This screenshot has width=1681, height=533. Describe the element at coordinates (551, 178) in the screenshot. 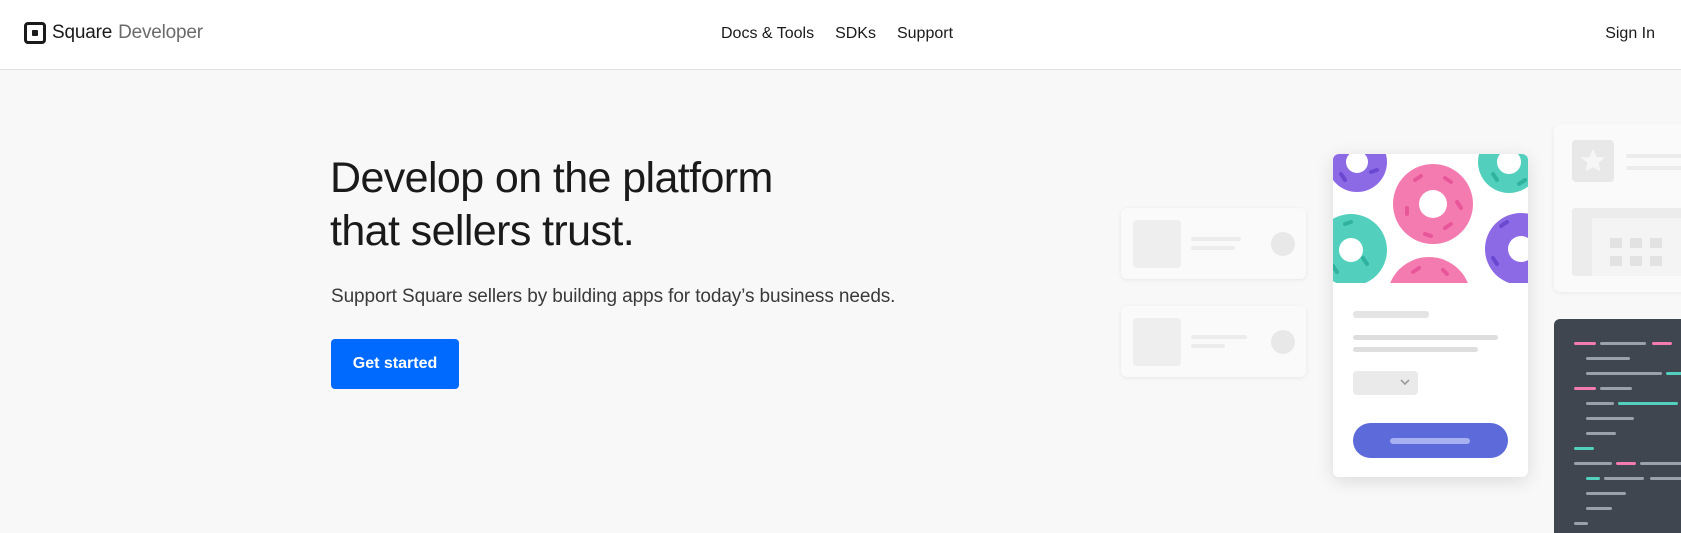

I see `hero-title-line-1: Develop on the platform` at that location.